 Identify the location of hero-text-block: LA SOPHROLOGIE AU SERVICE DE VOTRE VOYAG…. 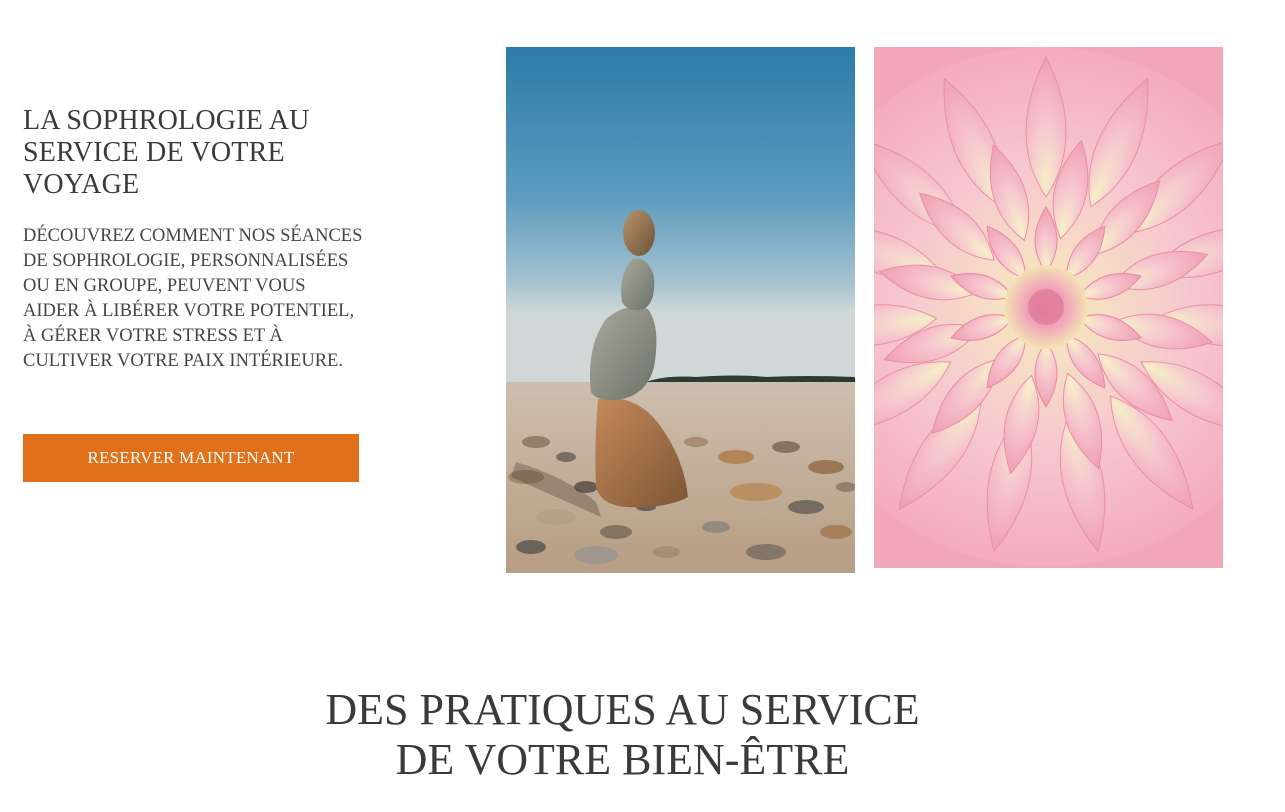
(195, 239).